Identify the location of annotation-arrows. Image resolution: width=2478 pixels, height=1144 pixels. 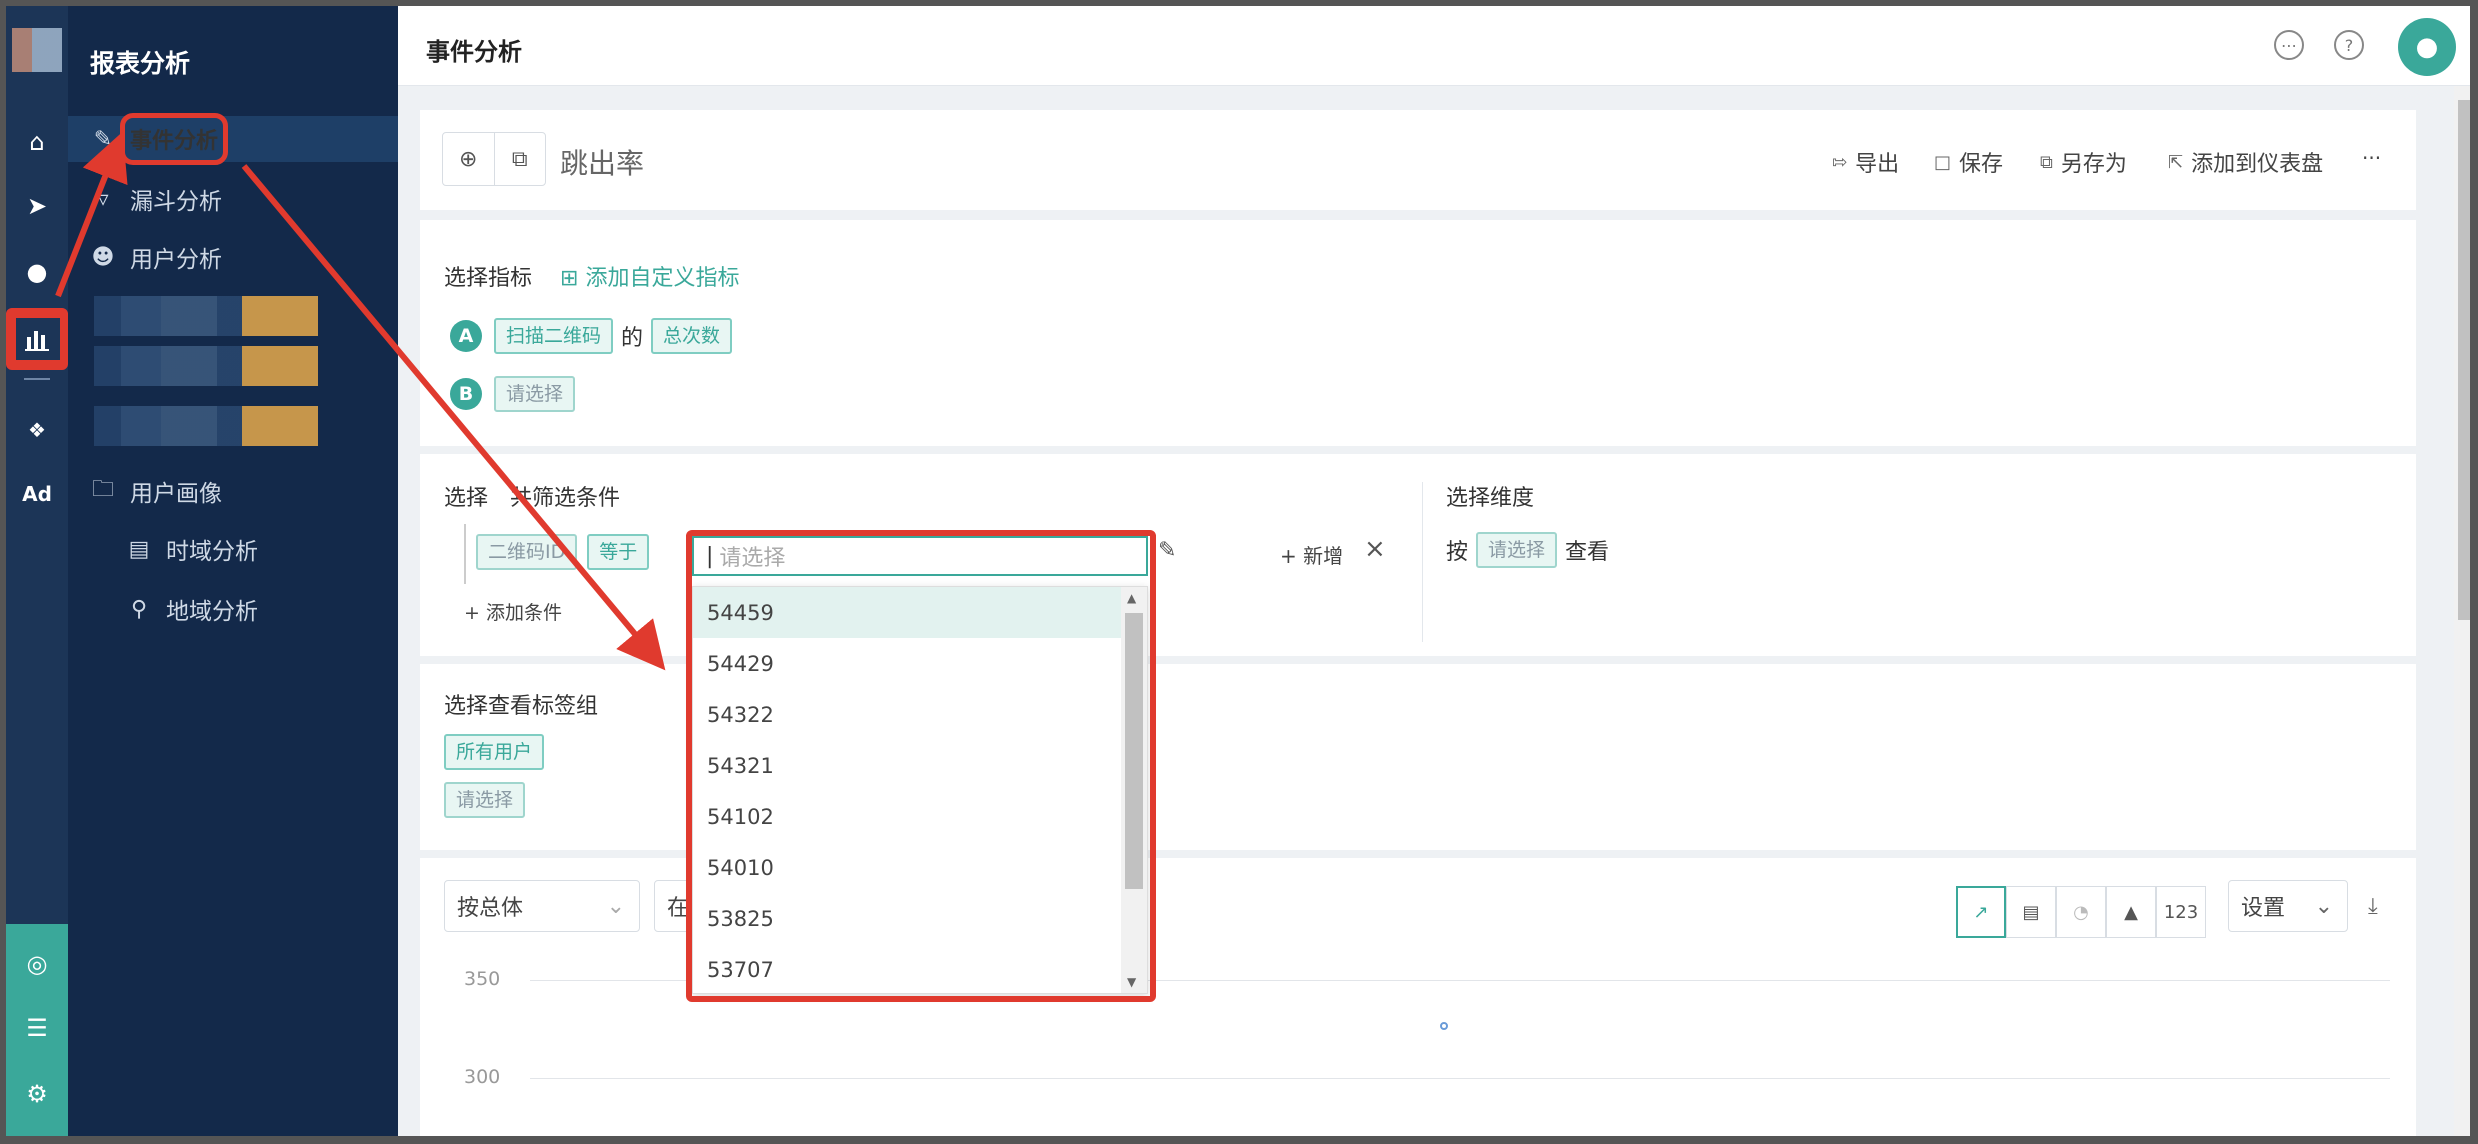
(360, 401).